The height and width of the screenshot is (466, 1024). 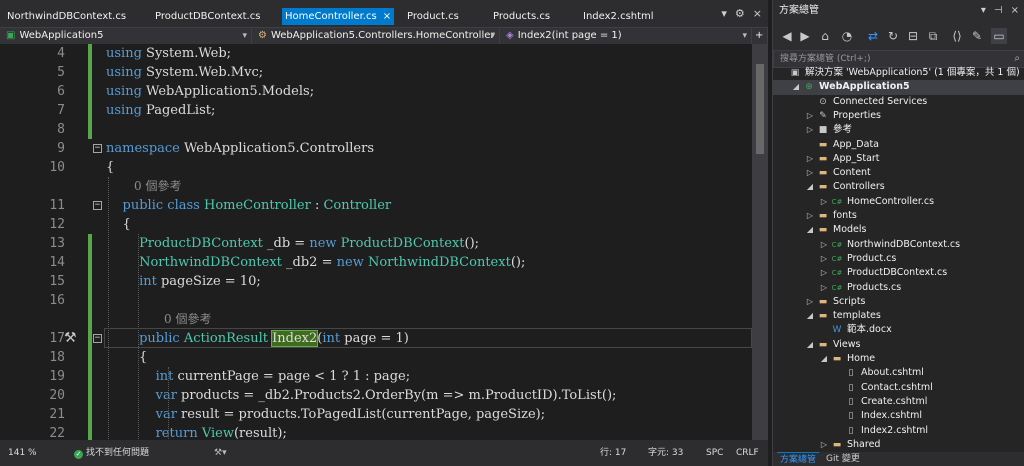 I want to click on explorer-tab: 方案總管, so click(x=798, y=459).